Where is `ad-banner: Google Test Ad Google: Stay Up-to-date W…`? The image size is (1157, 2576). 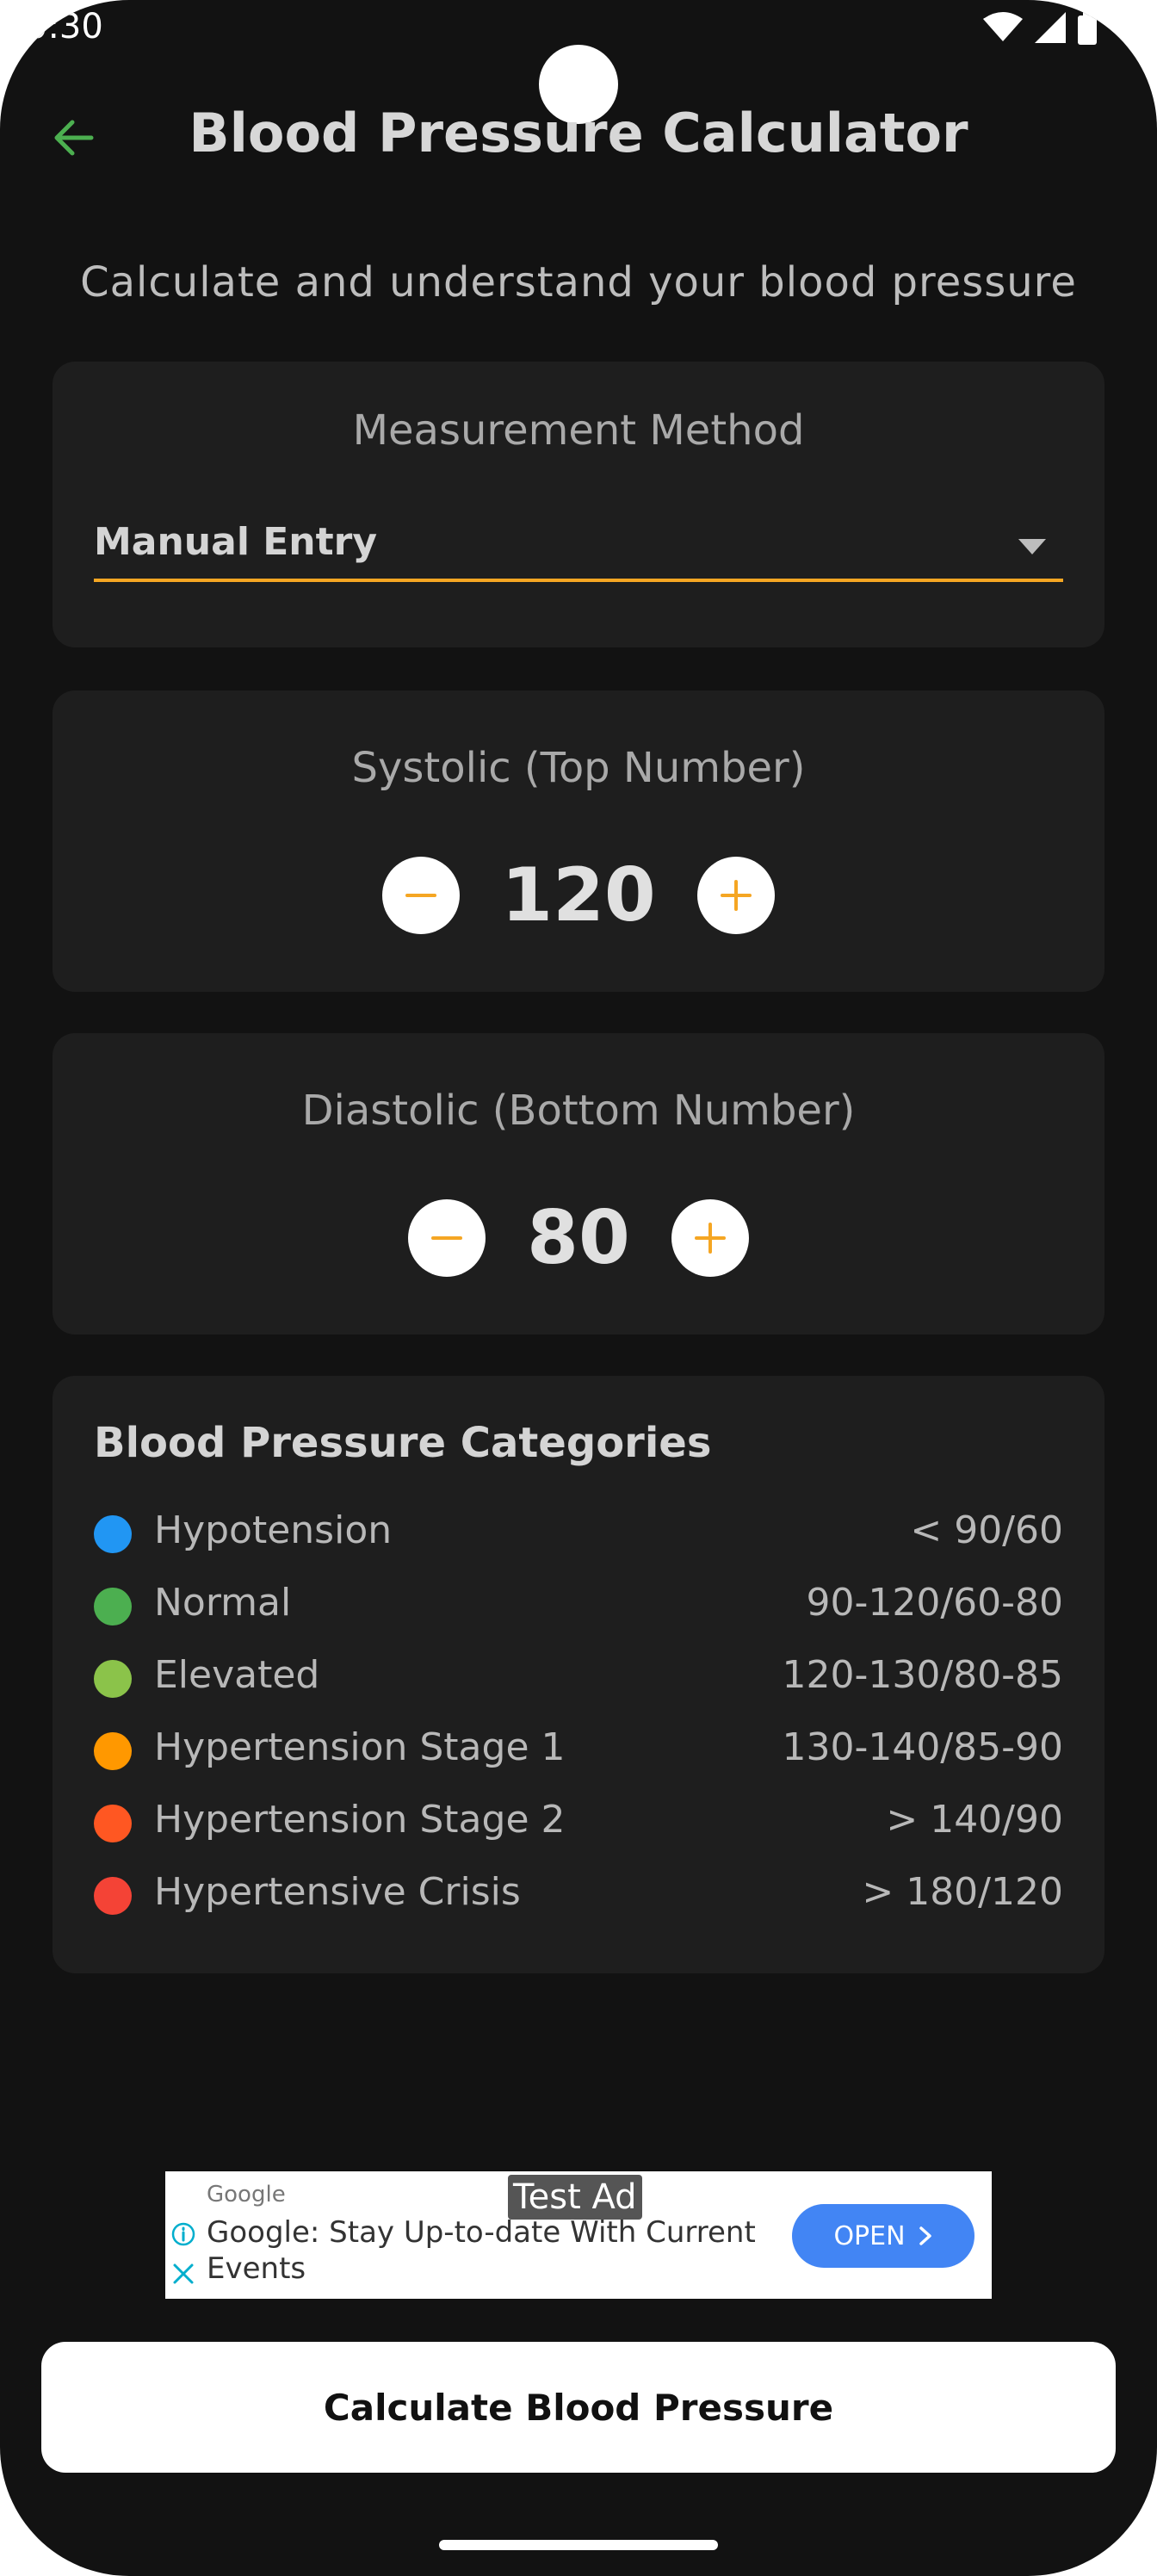
ad-banner: Google Test Ad Google: Stay Up-to-date W… is located at coordinates (579, 2235).